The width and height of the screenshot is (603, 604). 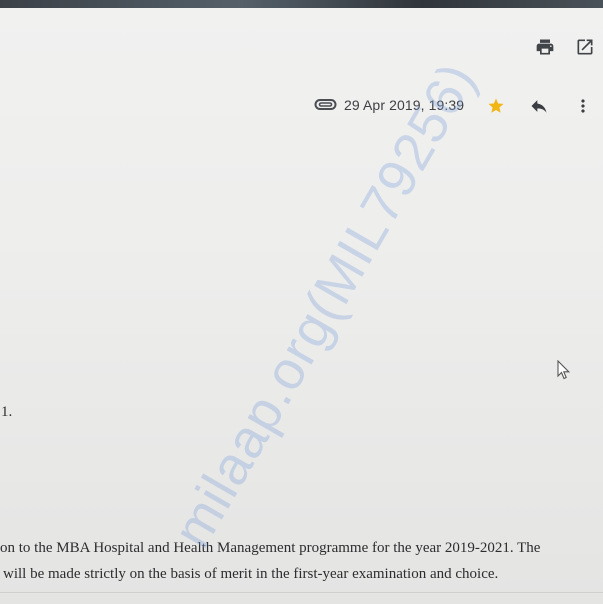 What do you see at coordinates (539, 106) in the screenshot?
I see `reply-icon` at bounding box center [539, 106].